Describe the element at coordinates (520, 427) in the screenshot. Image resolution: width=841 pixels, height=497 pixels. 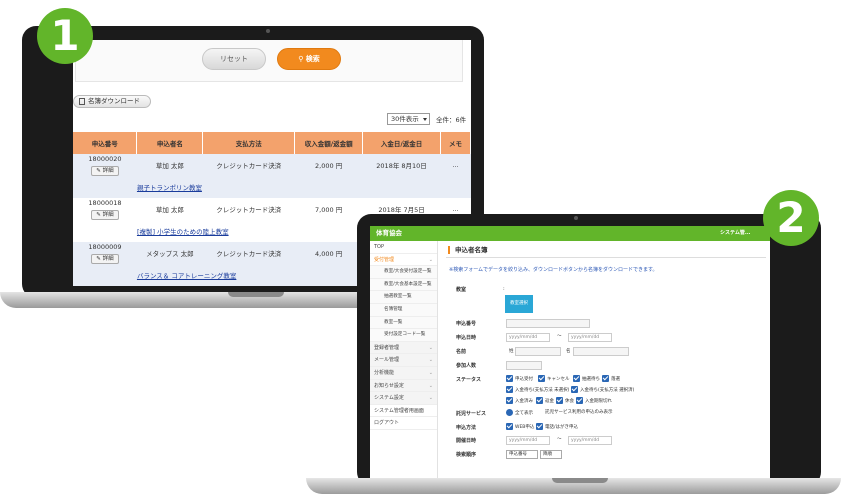
I see `method-check: WEB申込` at that location.